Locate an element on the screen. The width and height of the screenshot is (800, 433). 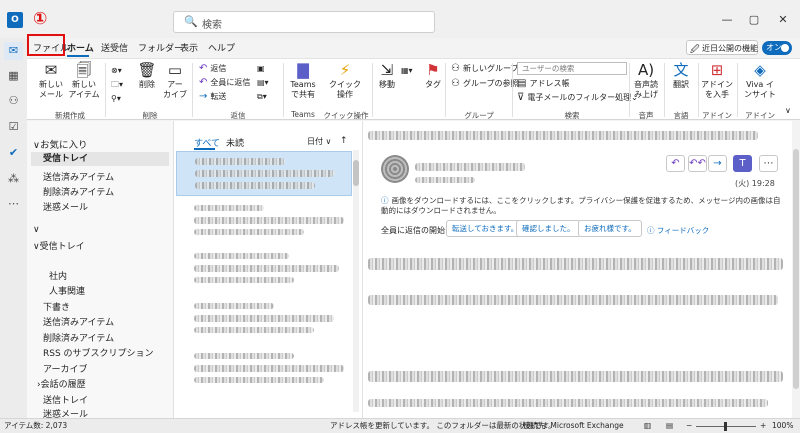
meeting-icon: ▣ is located at coordinates (261, 68).